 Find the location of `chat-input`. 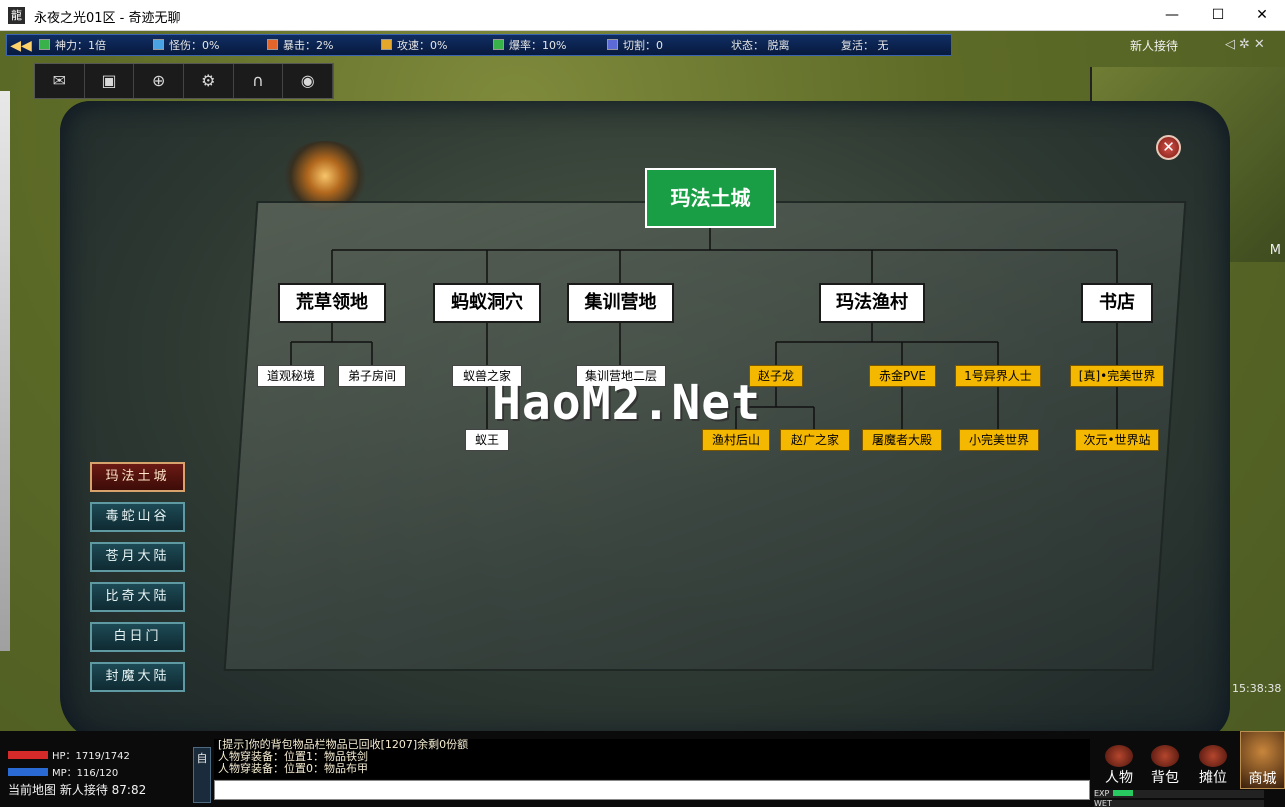

chat-input is located at coordinates (652, 790).